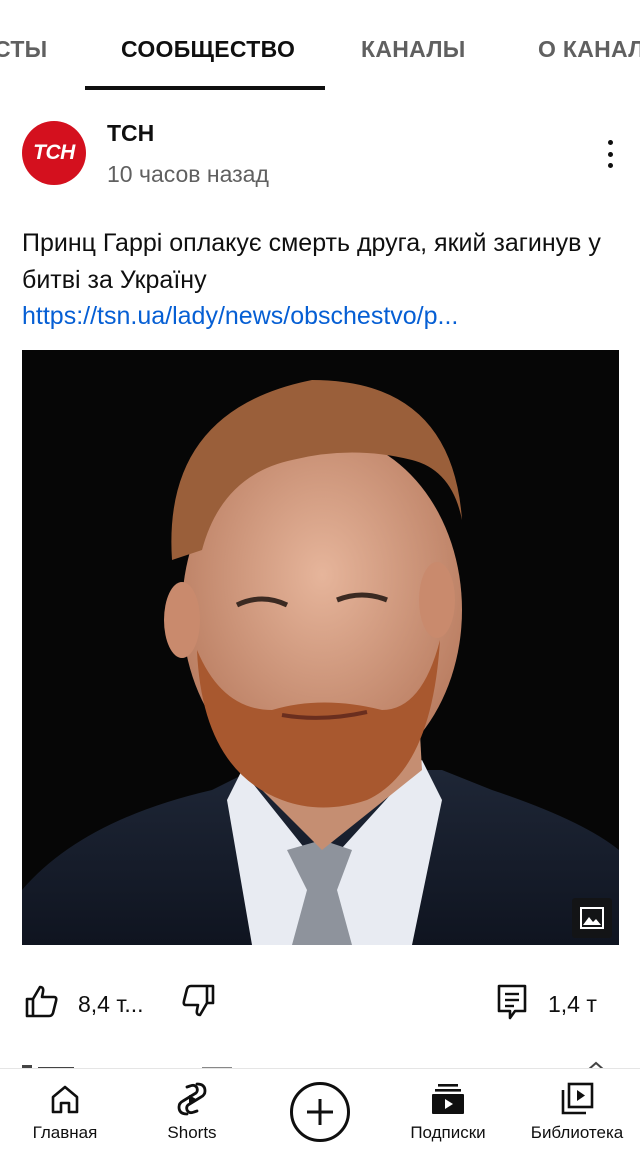 The width and height of the screenshot is (640, 1152). What do you see at coordinates (205, 88) in the screenshot?
I see `active-tab-indicator` at bounding box center [205, 88].